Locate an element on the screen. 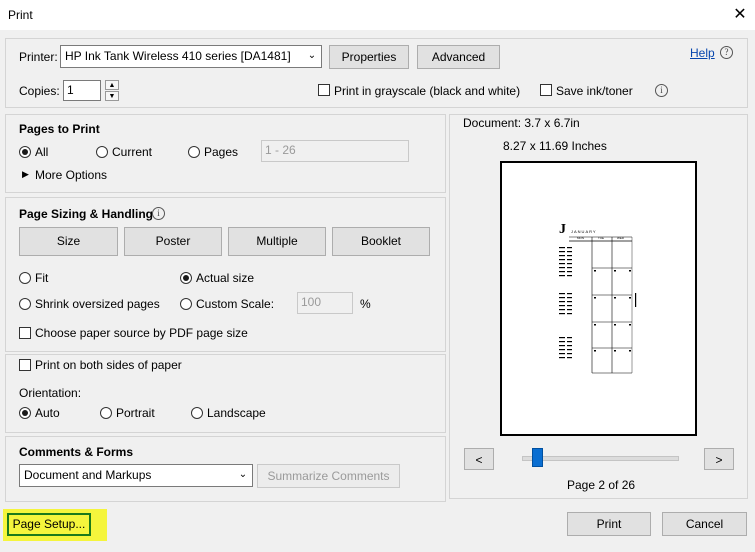 Image resolution: width=755 pixels, height=552 pixels. all-label: All is located at coordinates (42, 152).